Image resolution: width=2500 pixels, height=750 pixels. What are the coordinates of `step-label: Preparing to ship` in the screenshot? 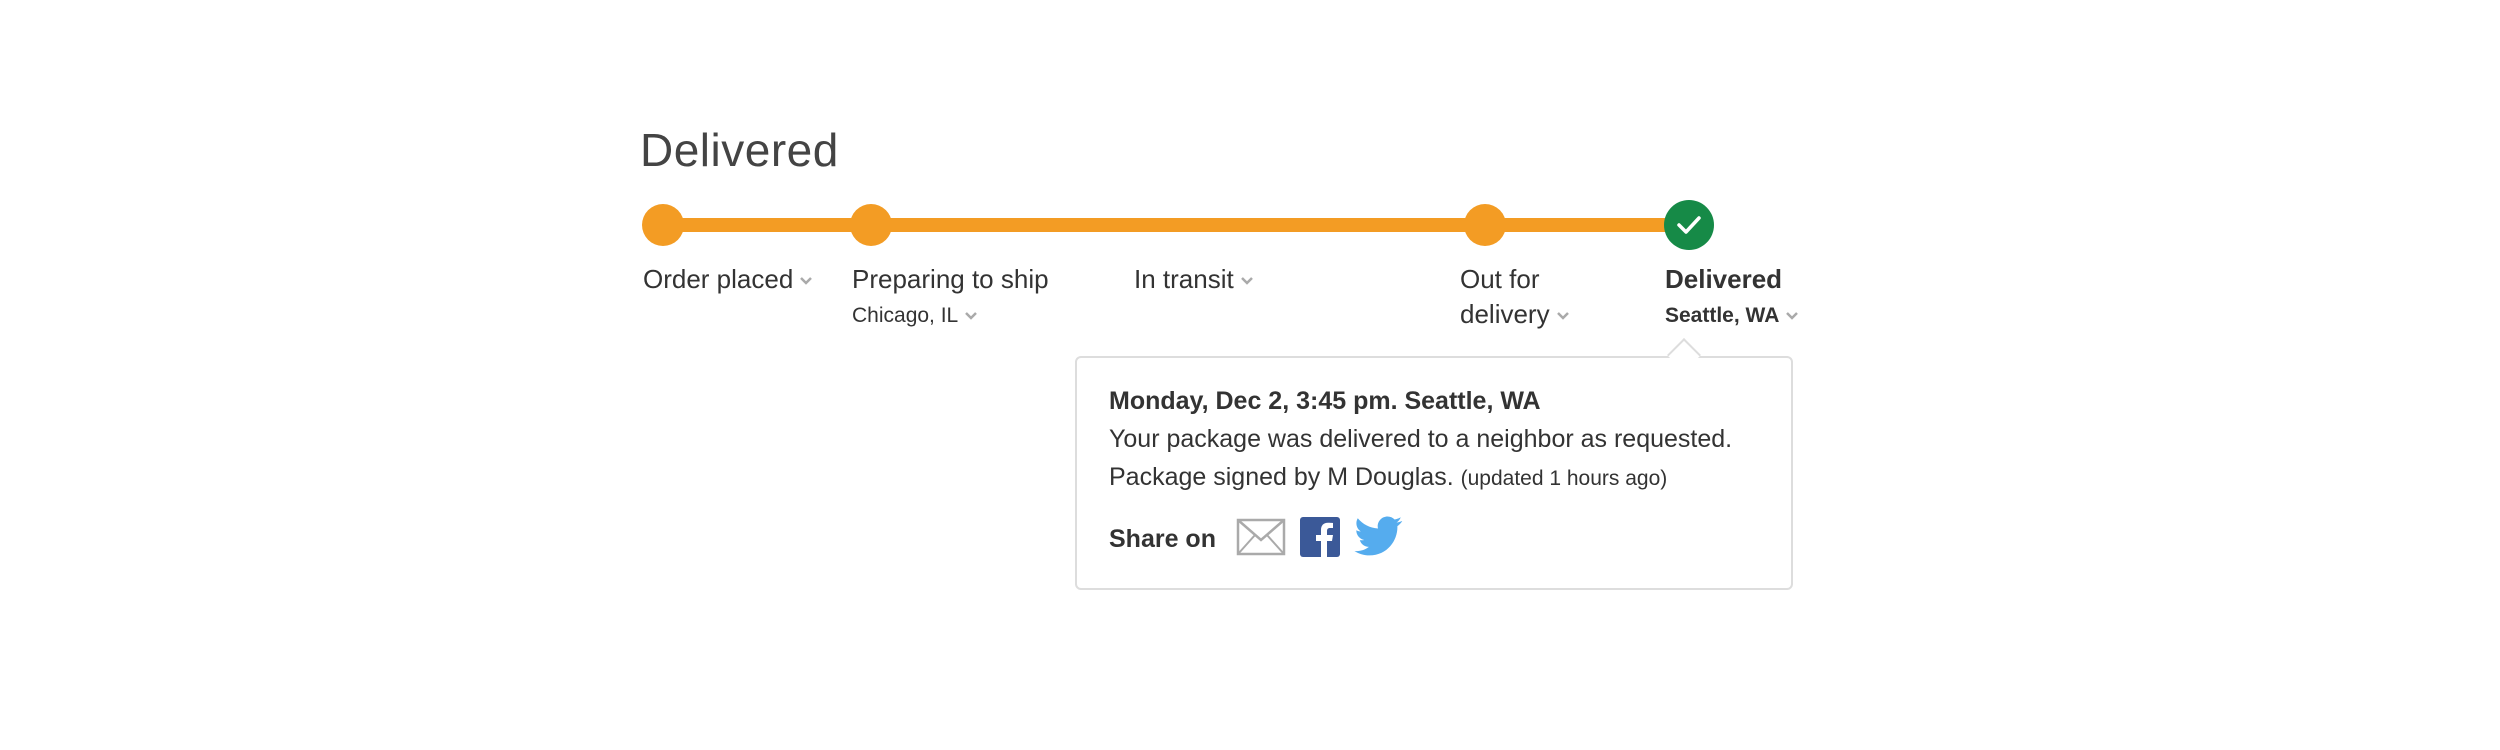 It's located at (950, 279).